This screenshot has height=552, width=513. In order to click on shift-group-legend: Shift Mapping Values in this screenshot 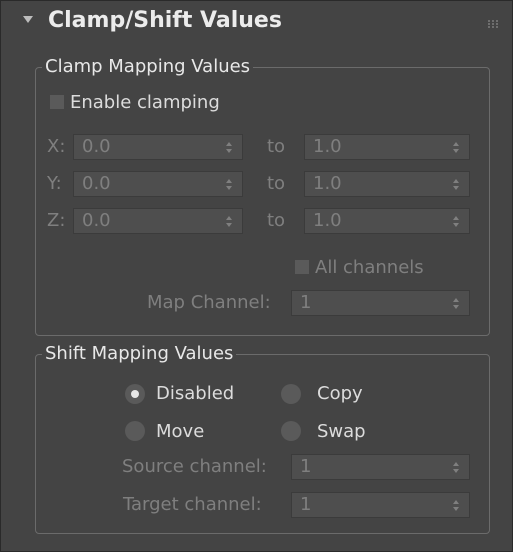, I will do `click(139, 354)`.